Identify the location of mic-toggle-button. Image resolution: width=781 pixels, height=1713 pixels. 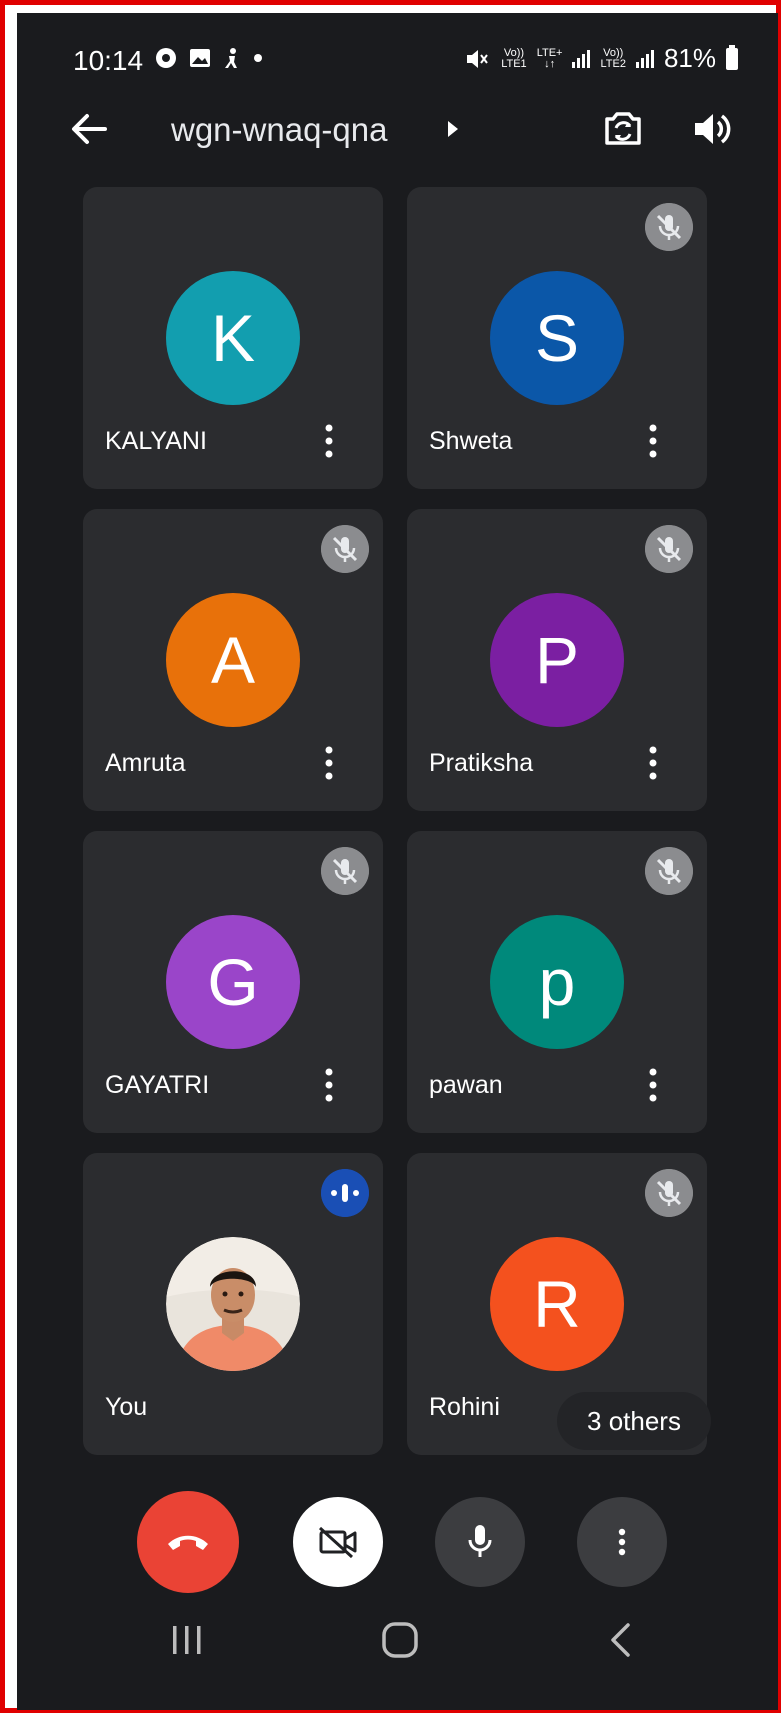
(480, 1542).